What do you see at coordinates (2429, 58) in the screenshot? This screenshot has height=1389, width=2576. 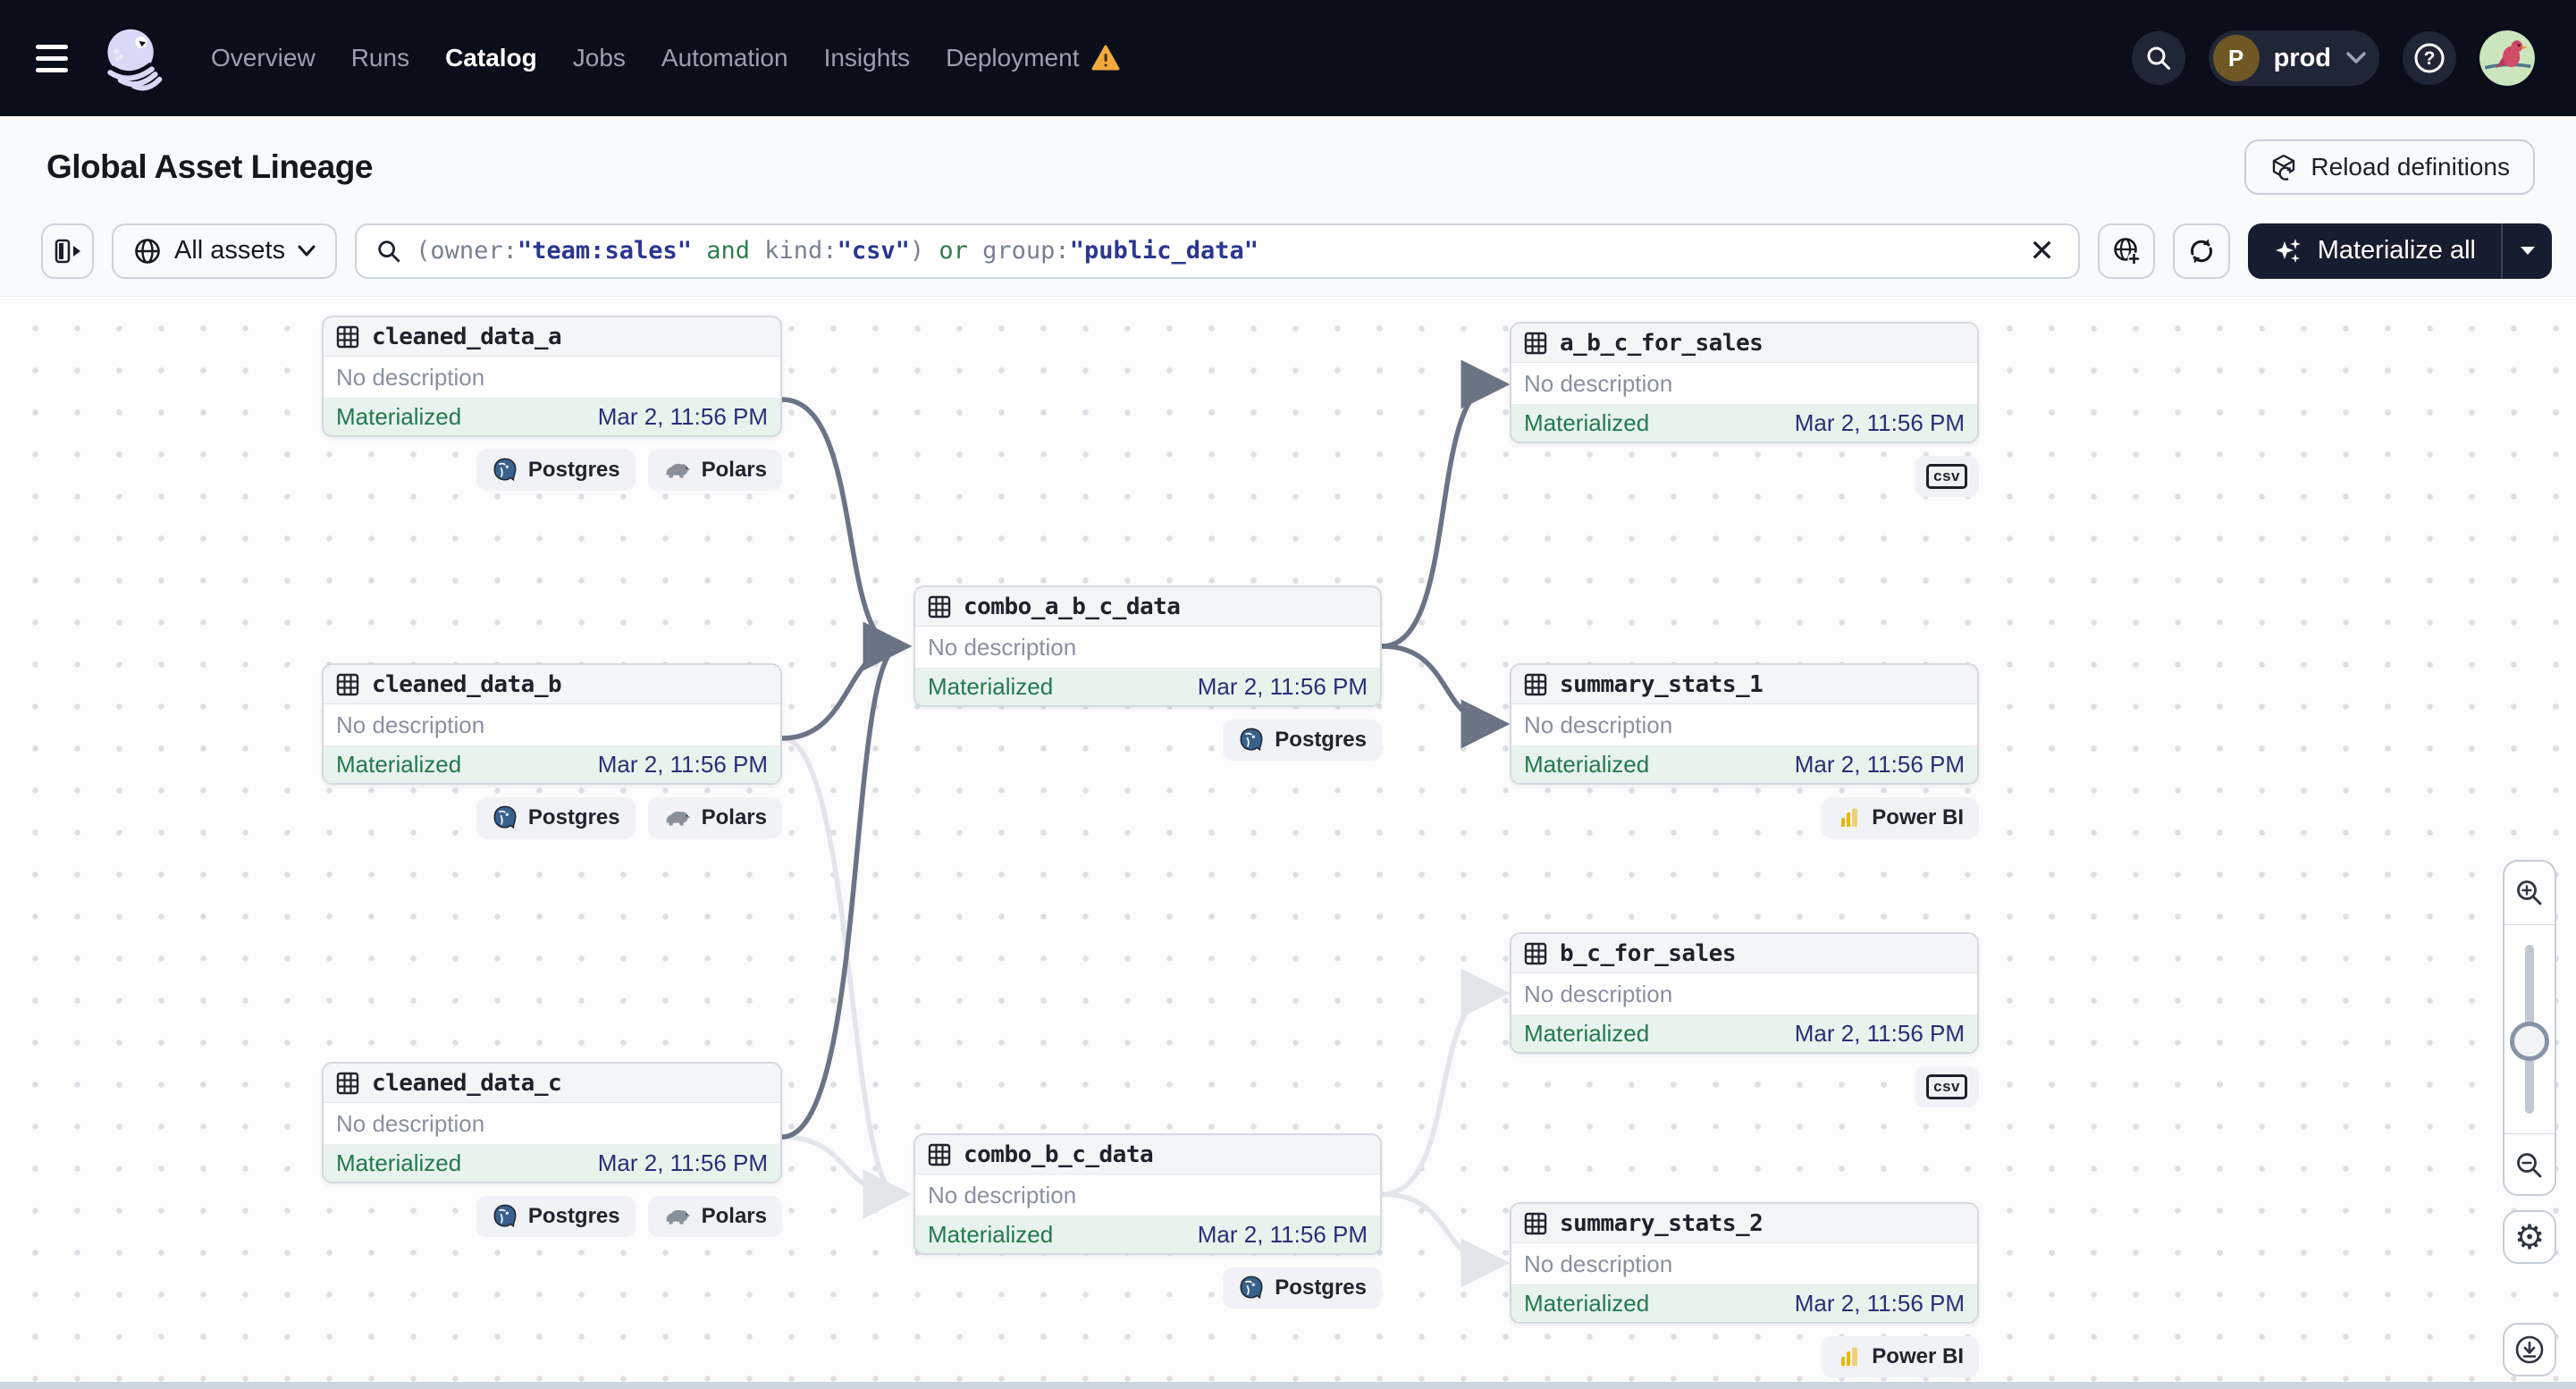 I see `help-button: ?` at bounding box center [2429, 58].